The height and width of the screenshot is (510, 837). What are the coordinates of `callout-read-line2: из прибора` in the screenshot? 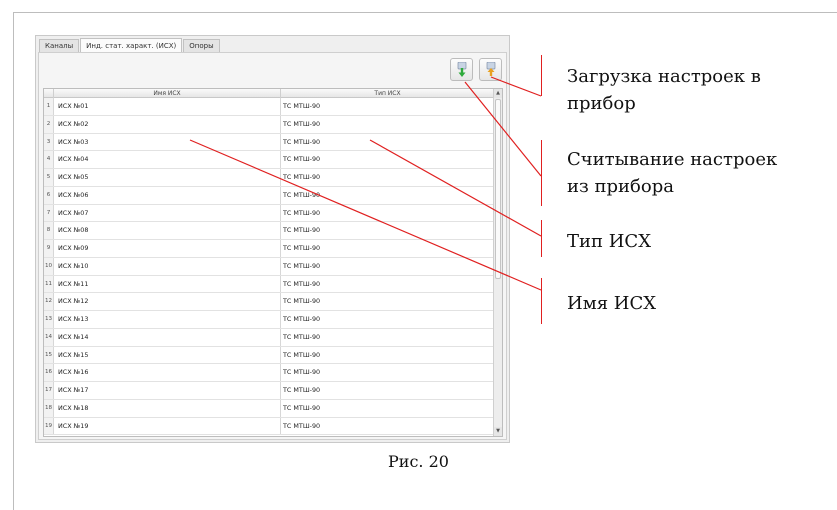 It's located at (620, 186).